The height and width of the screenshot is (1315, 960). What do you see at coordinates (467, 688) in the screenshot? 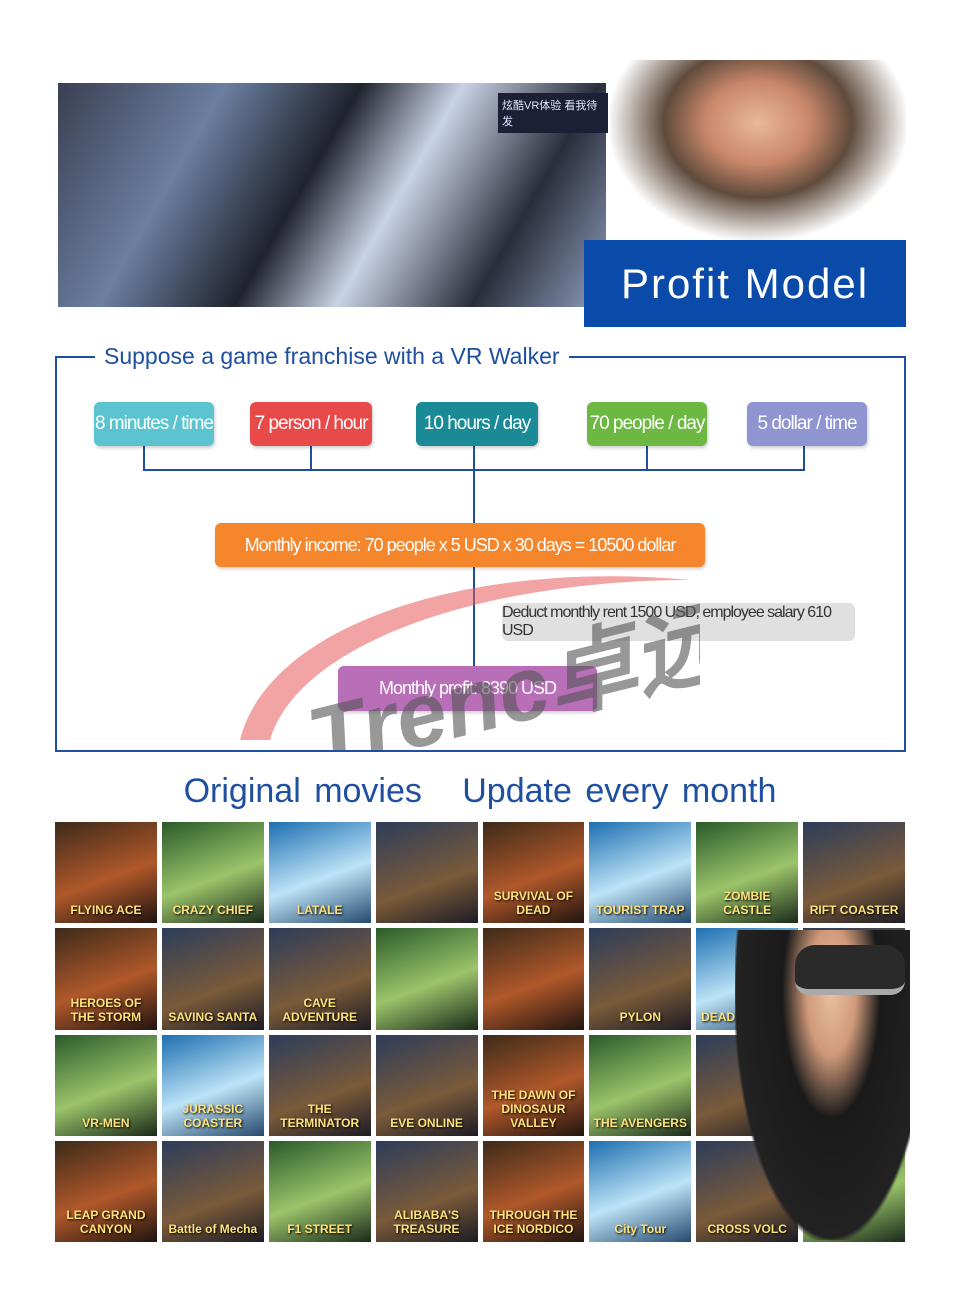
I see `monthly-profit-box: Monthly profit: 8390 USD` at bounding box center [467, 688].